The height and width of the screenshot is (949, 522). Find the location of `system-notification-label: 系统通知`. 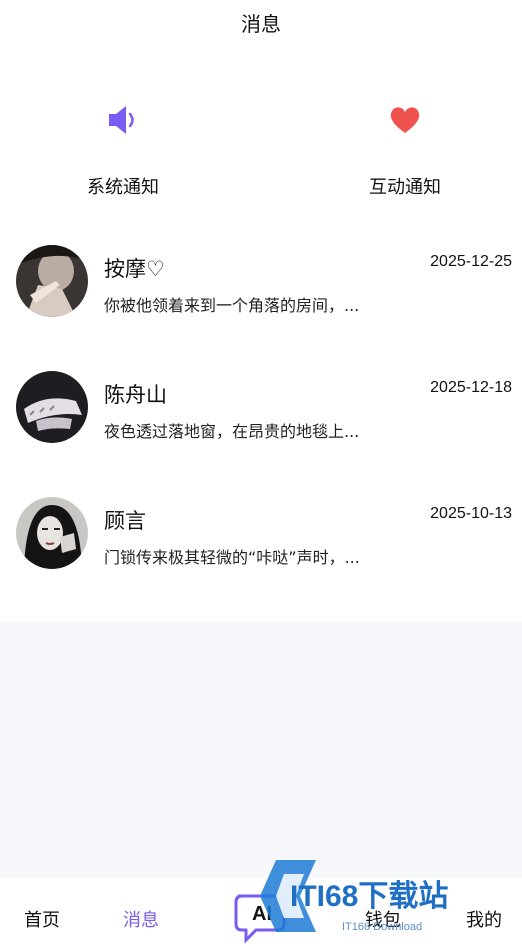

system-notification-label: 系统通知 is located at coordinates (123, 187).